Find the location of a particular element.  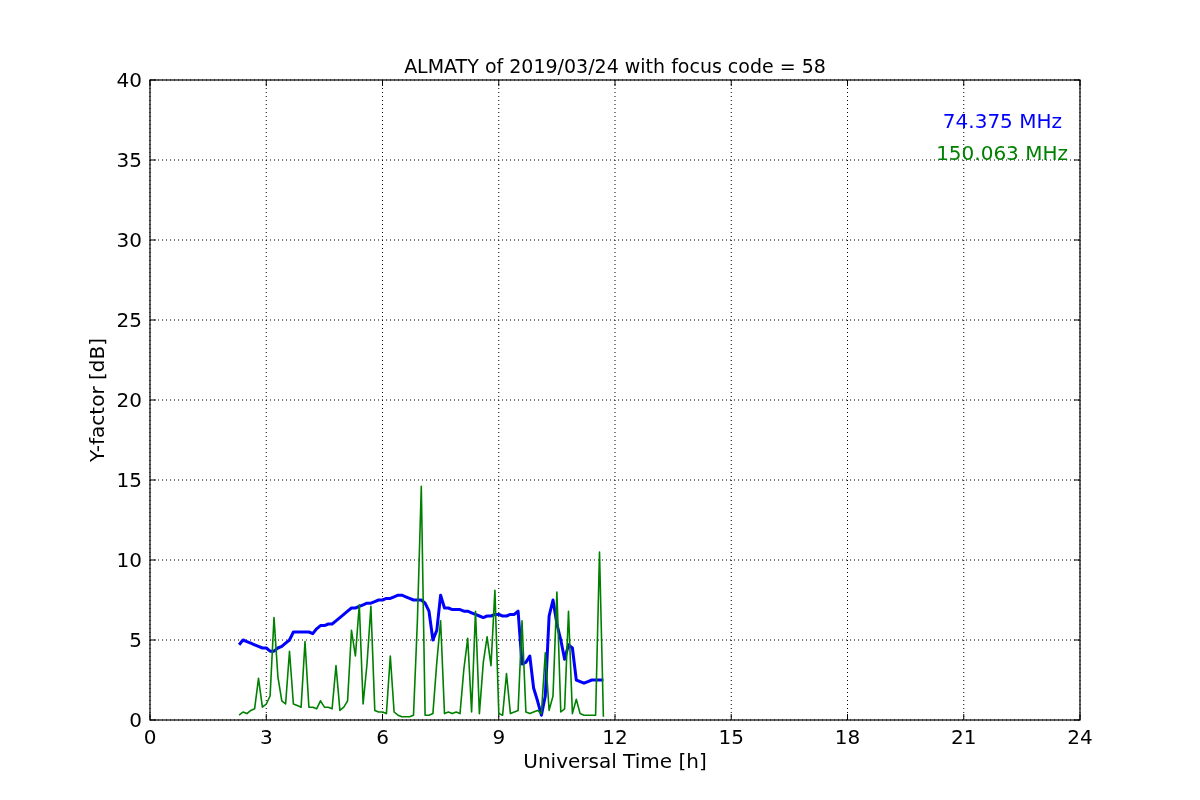

tick-label: 12 is located at coordinates (615, 737).